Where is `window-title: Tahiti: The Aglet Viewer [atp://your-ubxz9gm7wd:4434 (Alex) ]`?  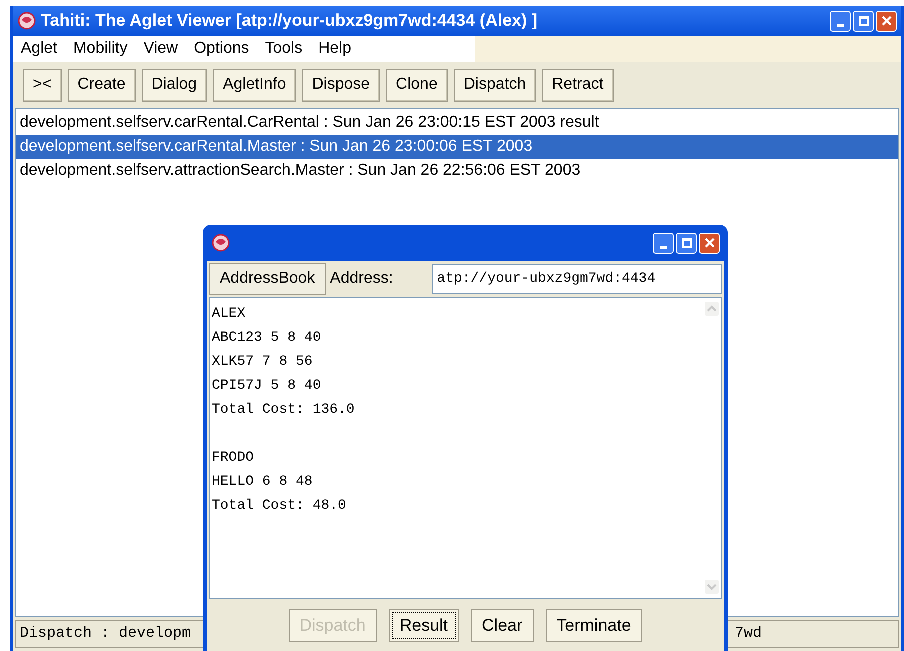 window-title: Tahiti: The Aglet Viewer [atp://your-ubxz9gm7wd:4434 (Alex) ] is located at coordinates (289, 21).